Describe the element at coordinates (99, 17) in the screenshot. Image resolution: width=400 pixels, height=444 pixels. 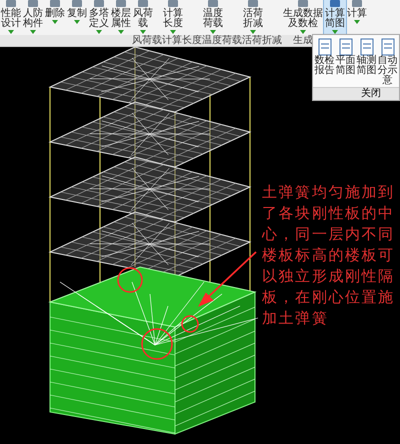
I see `ribbon-button: 多塔定义` at that location.